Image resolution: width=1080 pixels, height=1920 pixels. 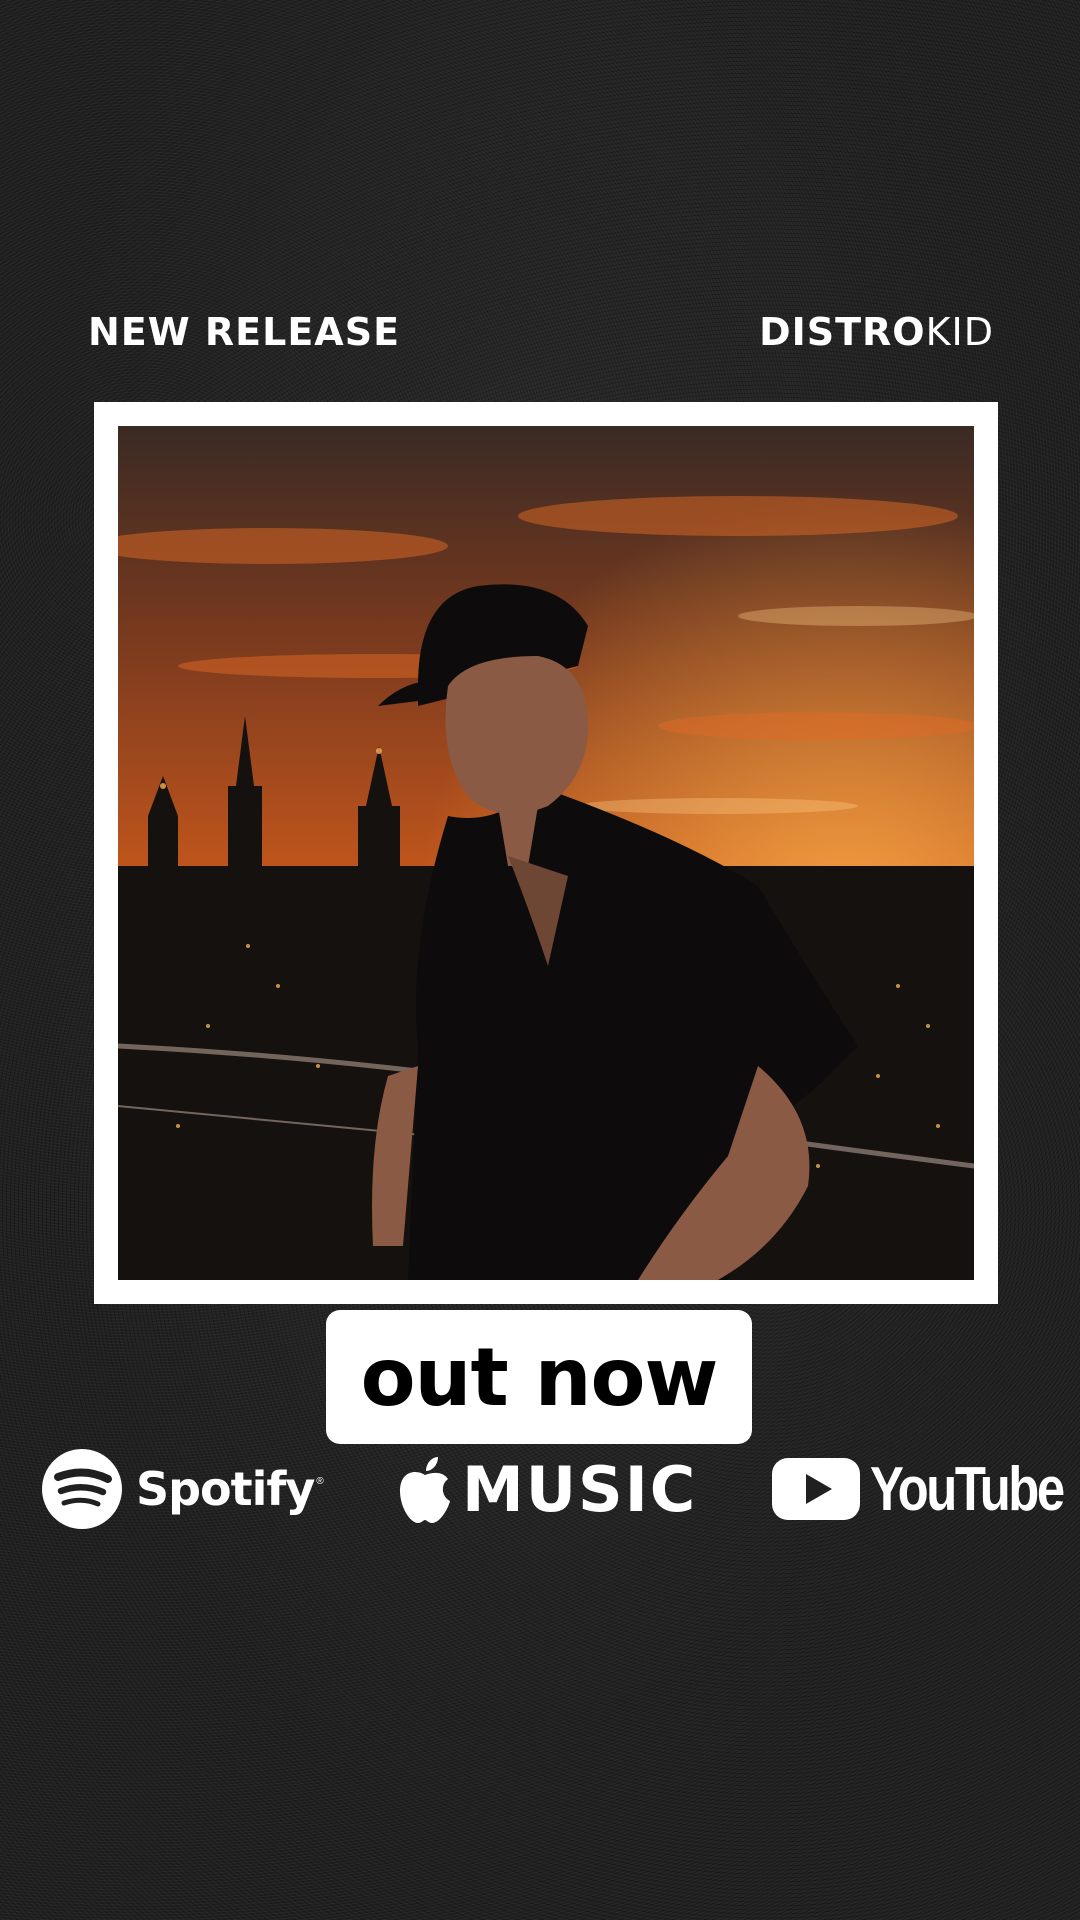 What do you see at coordinates (842, 332) in the screenshot?
I see `distrokid-logo-bold: DISTRO` at bounding box center [842, 332].